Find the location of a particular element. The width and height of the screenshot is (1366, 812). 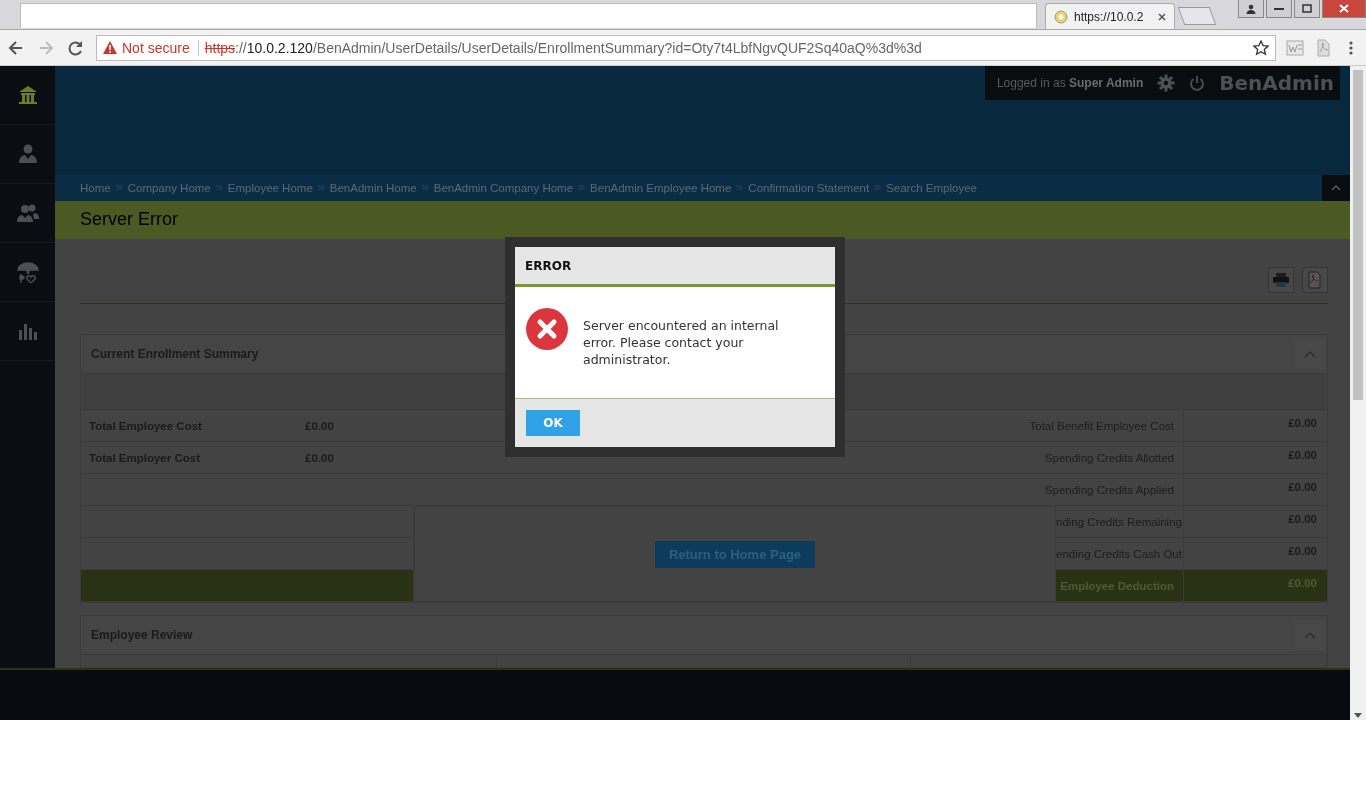

maximize-button is located at coordinates (1307, 9).